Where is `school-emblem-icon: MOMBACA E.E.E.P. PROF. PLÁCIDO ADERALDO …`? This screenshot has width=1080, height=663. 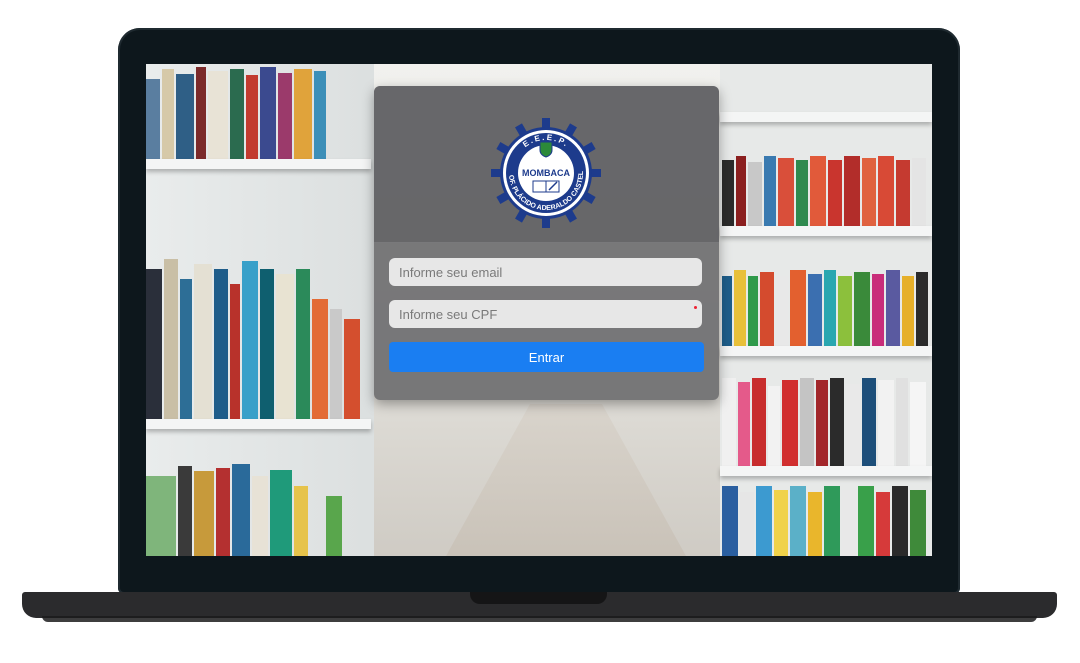
school-emblem-icon: MOMBACA E.E.E.P. PROF. PLÁCIDO ADERALDO … is located at coordinates (546, 173).